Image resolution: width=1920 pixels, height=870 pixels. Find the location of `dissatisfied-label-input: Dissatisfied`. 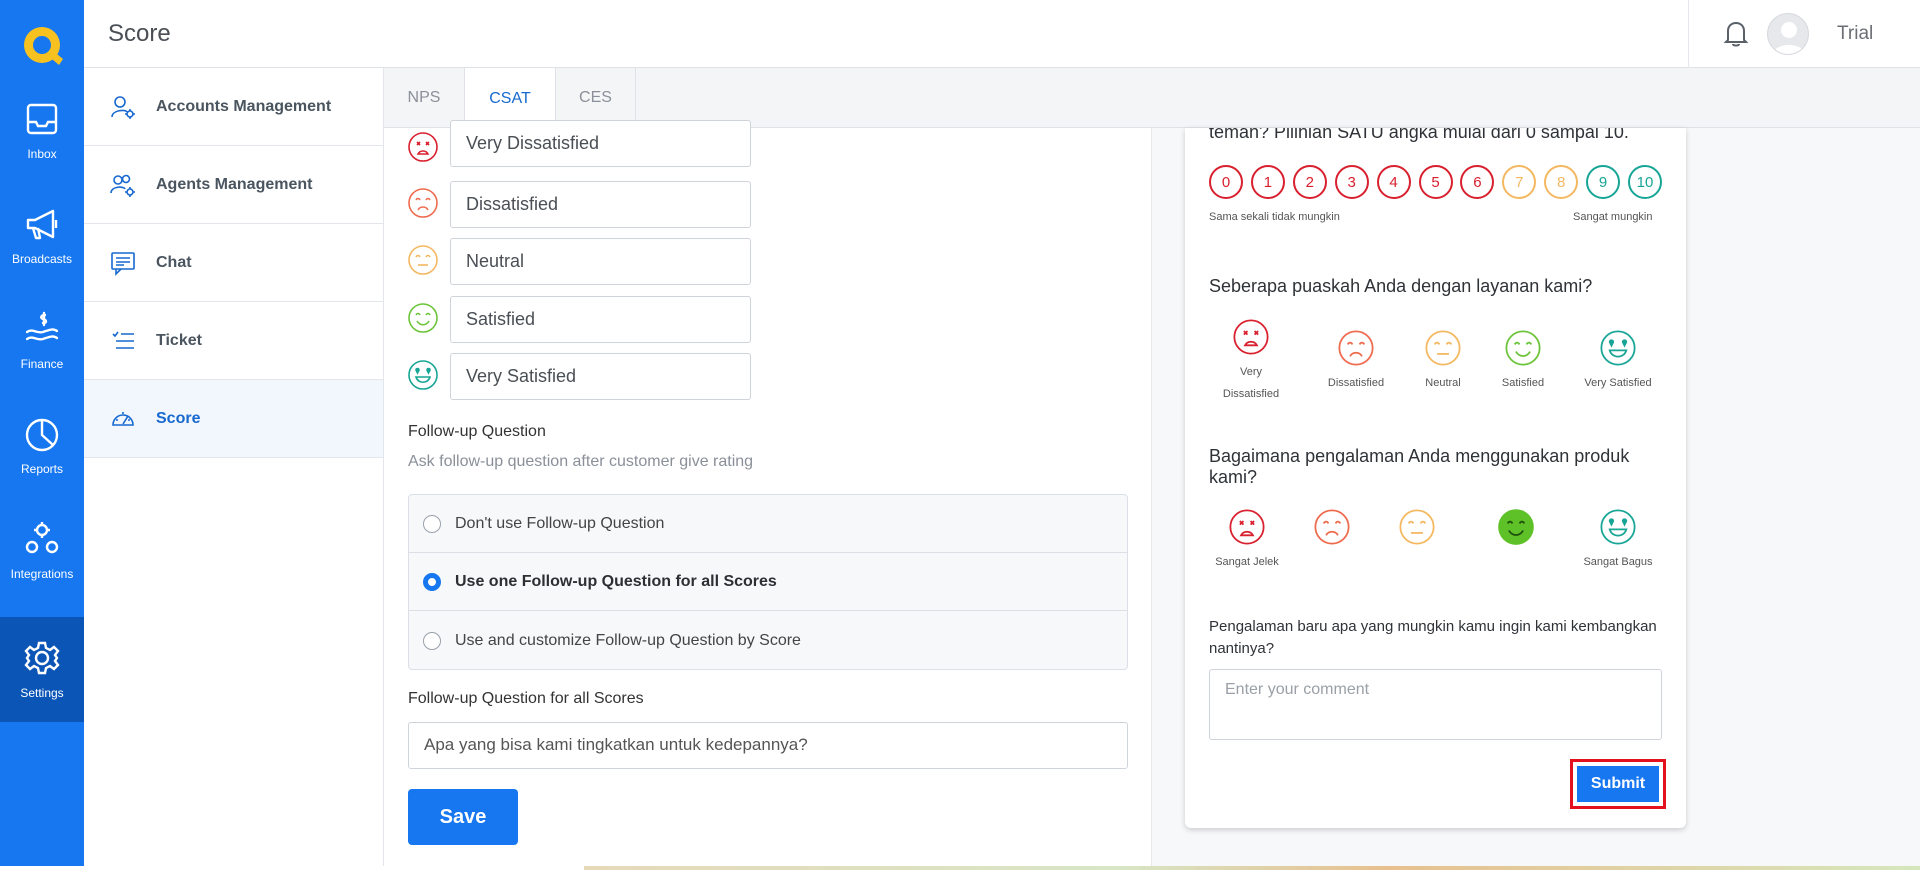

dissatisfied-label-input: Dissatisfied is located at coordinates (600, 204).